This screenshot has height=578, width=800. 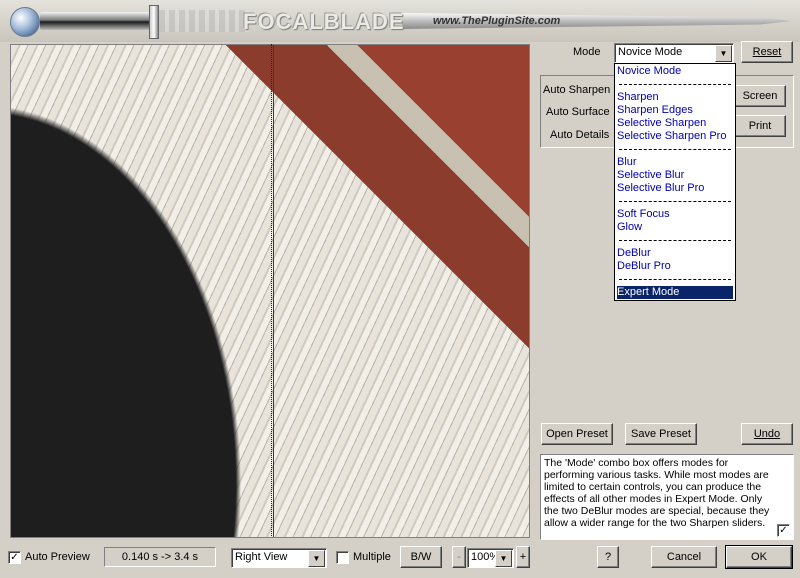 What do you see at coordinates (684, 557) in the screenshot?
I see `cancel-button: Cancel` at bounding box center [684, 557].